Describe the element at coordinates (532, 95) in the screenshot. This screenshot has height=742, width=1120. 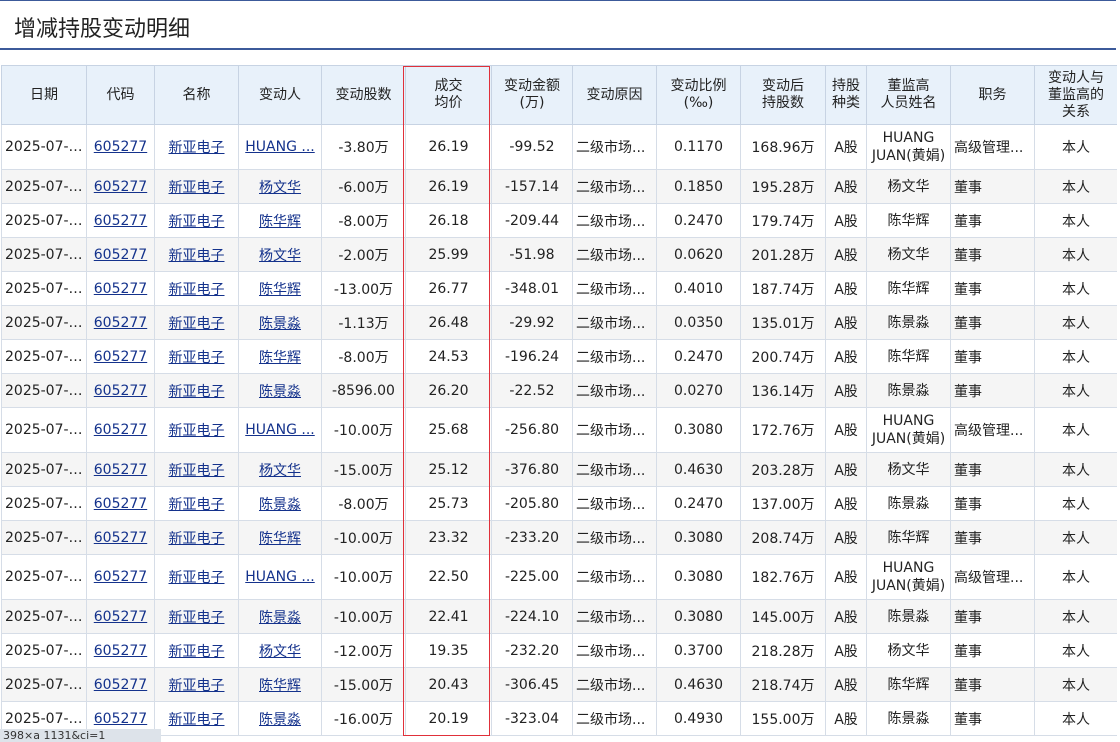
I see `header-amount: 变动金额 (万)` at that location.